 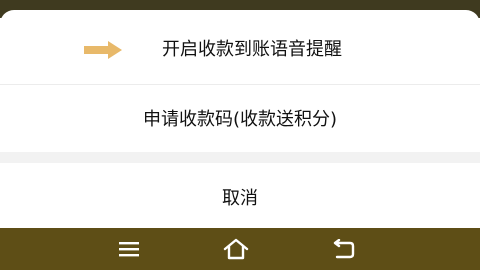 What do you see at coordinates (240, 157) in the screenshot?
I see `cancel-separator` at bounding box center [240, 157].